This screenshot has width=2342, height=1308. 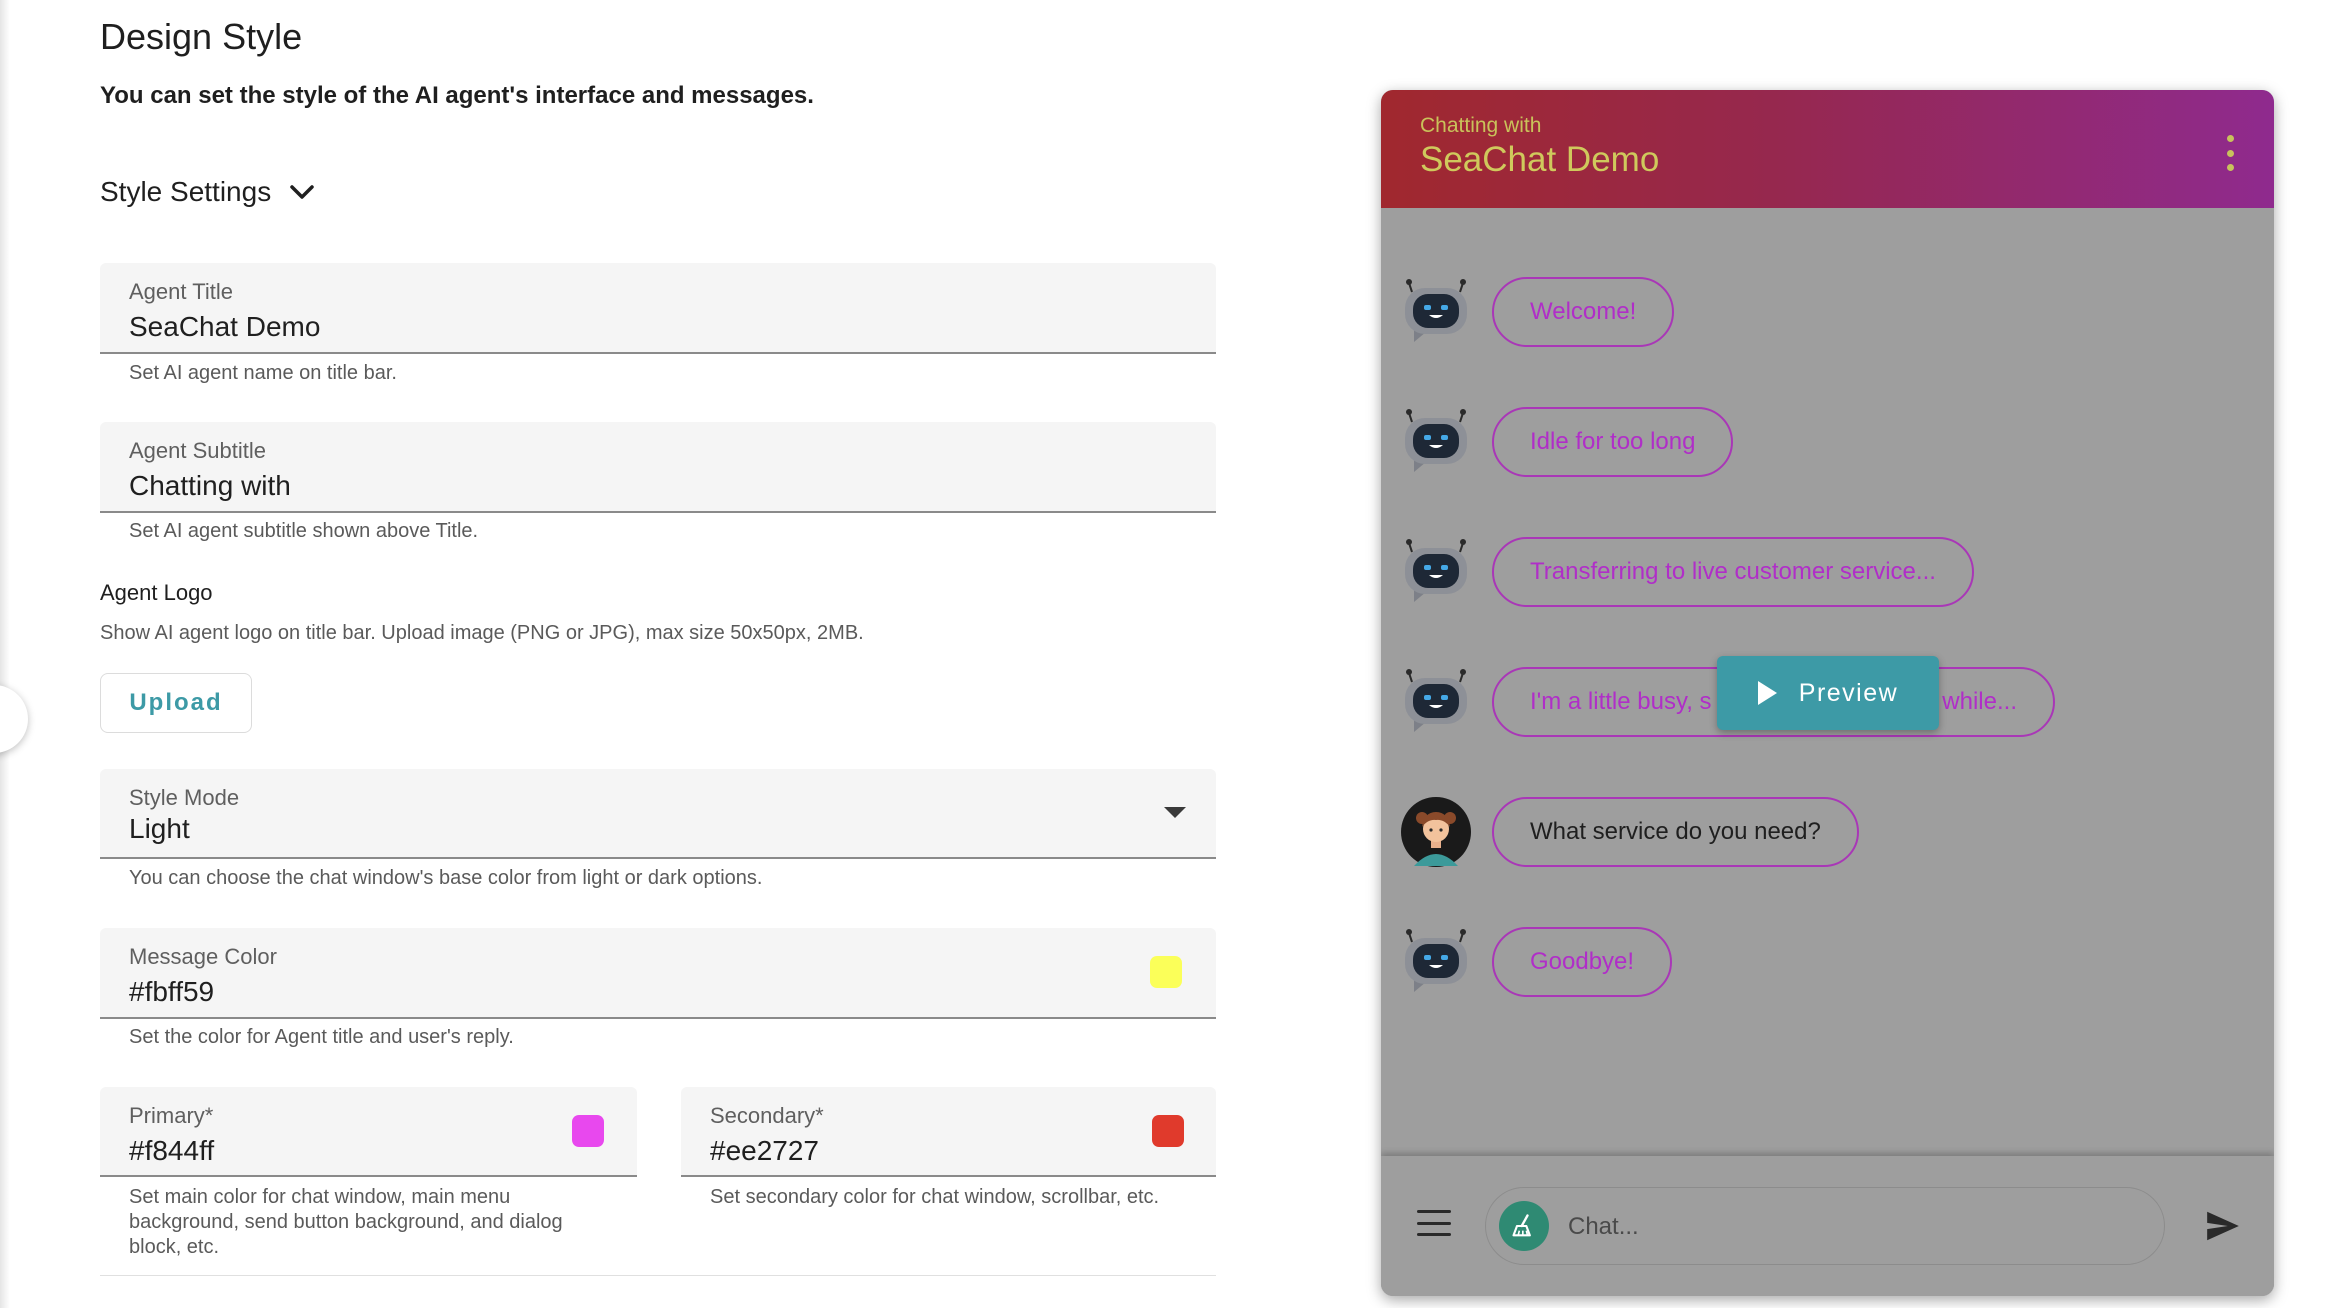 I want to click on chat-header-subtitle: Chatting with, so click(x=1481, y=125).